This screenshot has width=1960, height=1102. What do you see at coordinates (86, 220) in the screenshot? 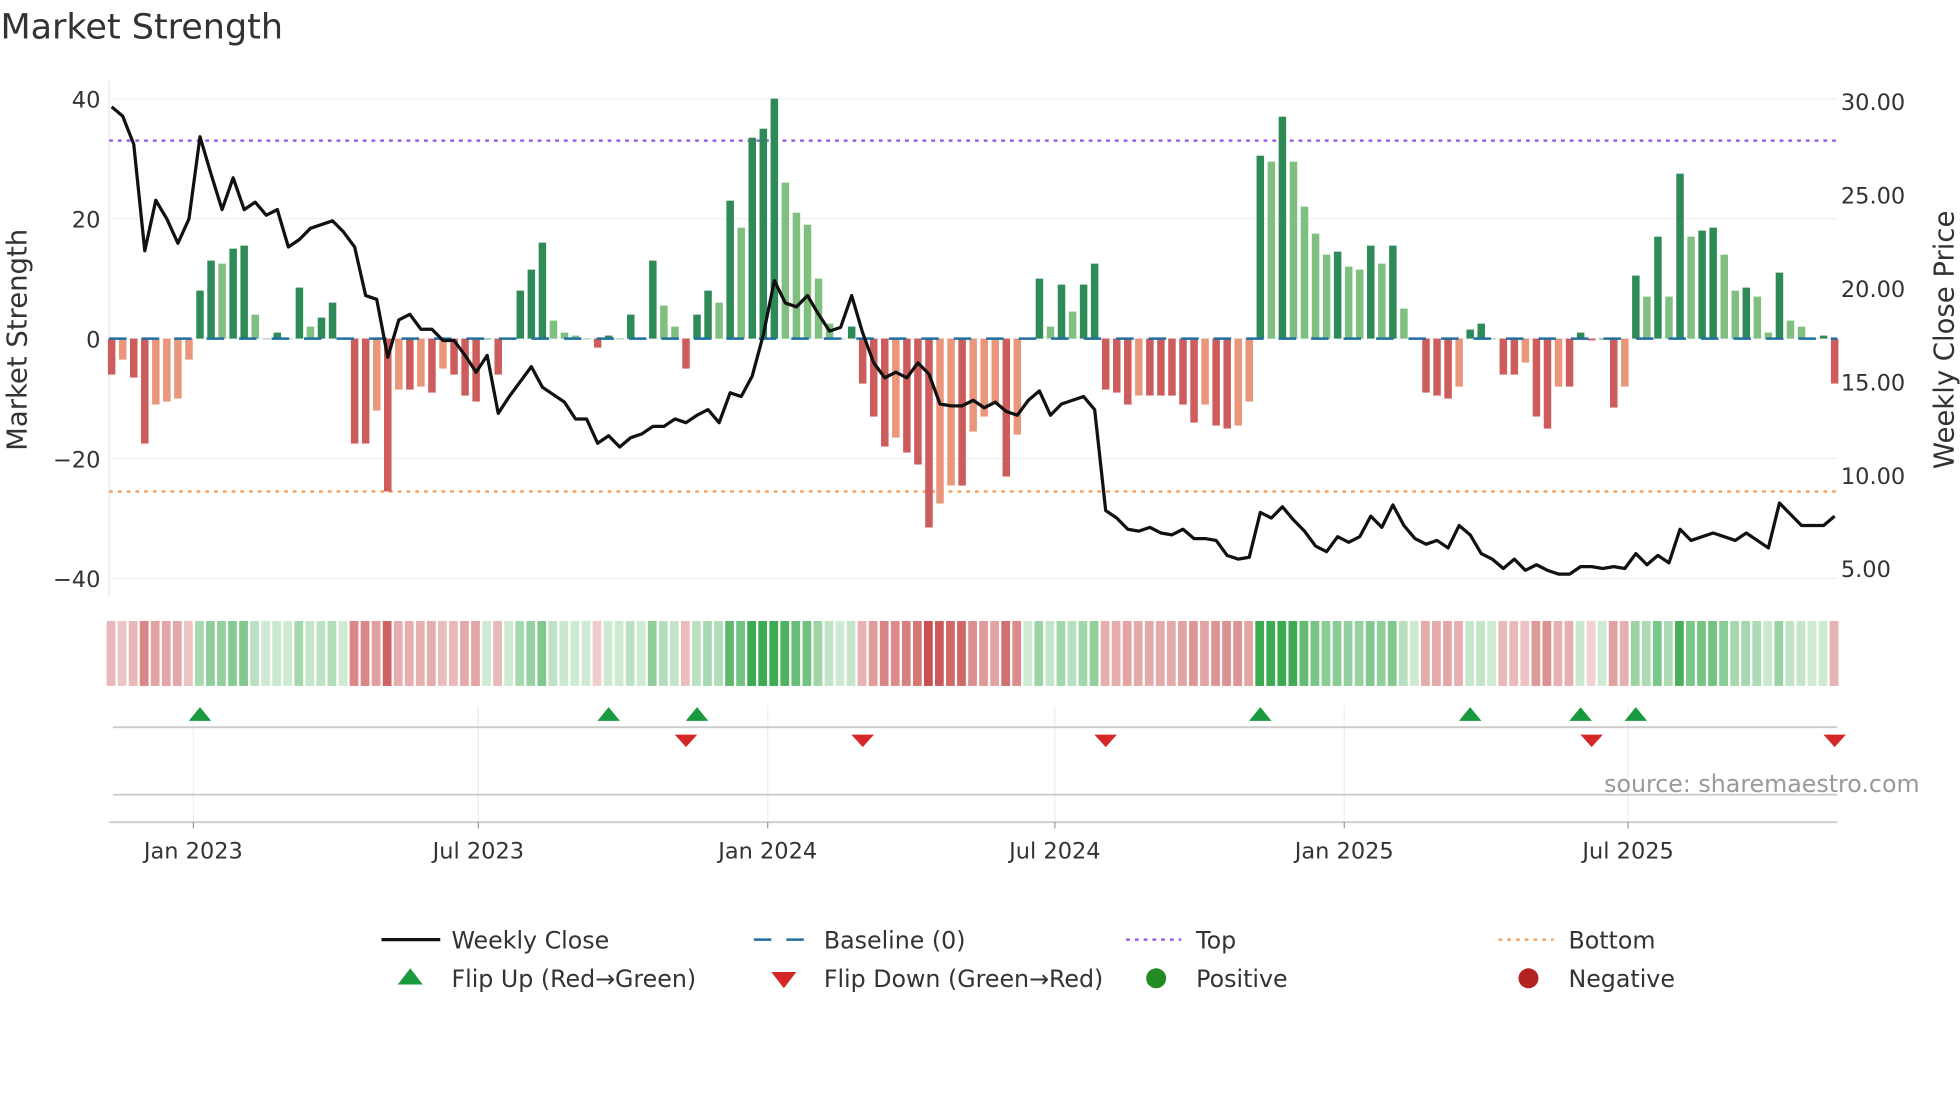
I see `y-tick-label: 20` at bounding box center [86, 220].